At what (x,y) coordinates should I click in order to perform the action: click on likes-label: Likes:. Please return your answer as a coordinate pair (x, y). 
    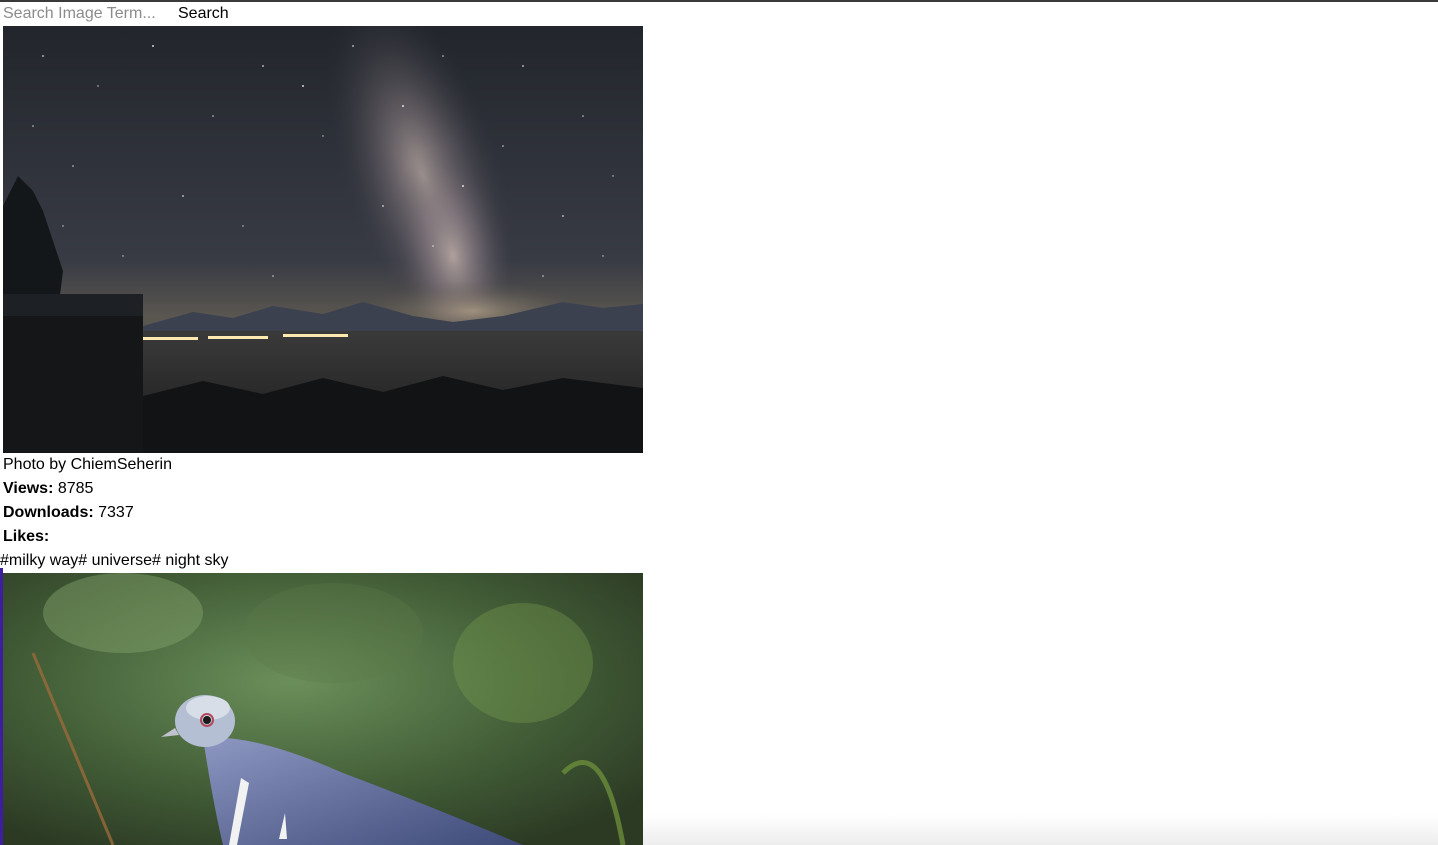
    Looking at the image, I should click on (26, 536).